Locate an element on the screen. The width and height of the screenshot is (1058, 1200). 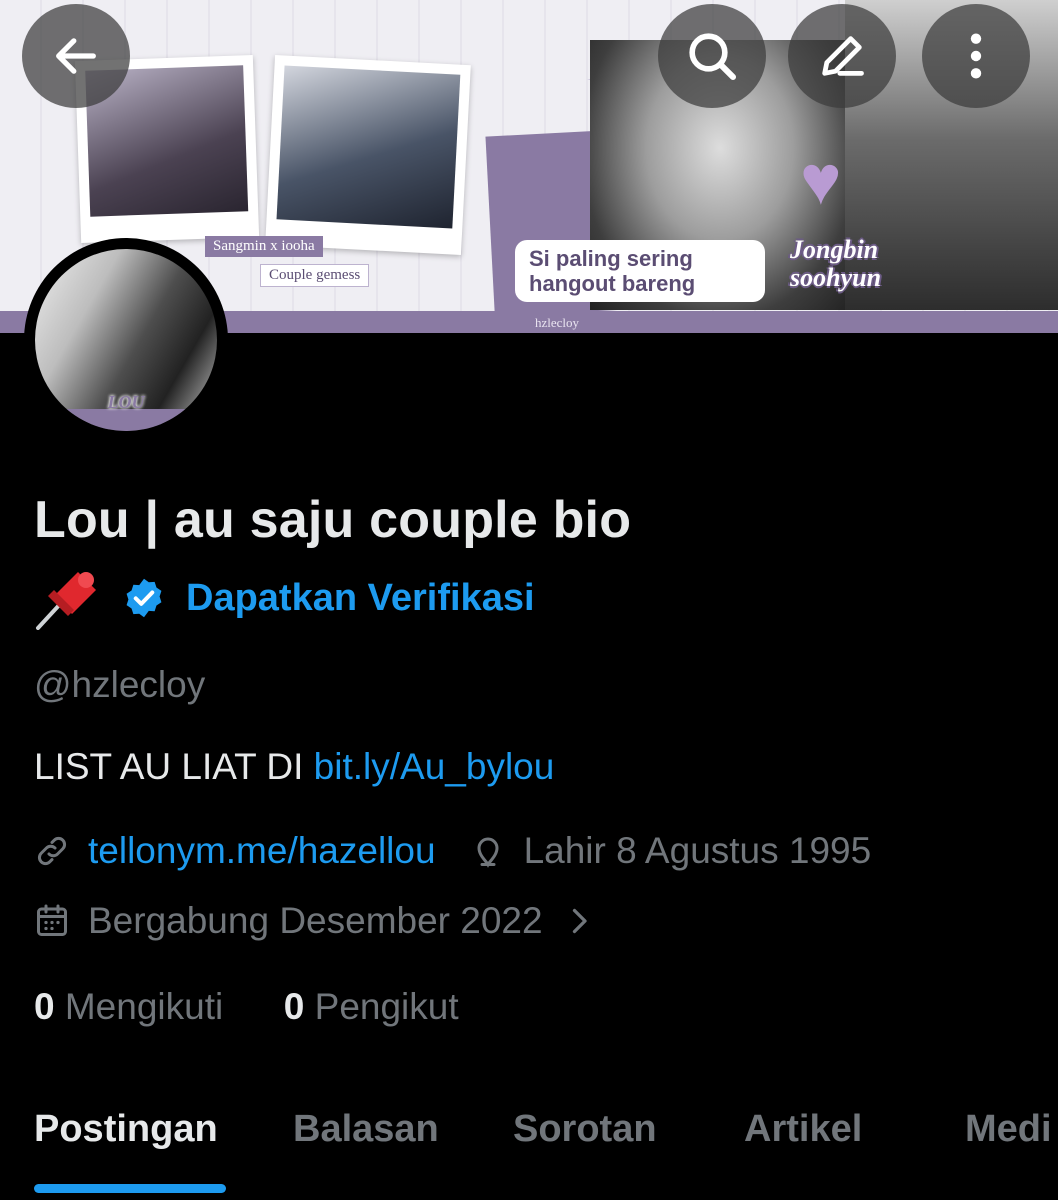
search-button is located at coordinates (712, 56).